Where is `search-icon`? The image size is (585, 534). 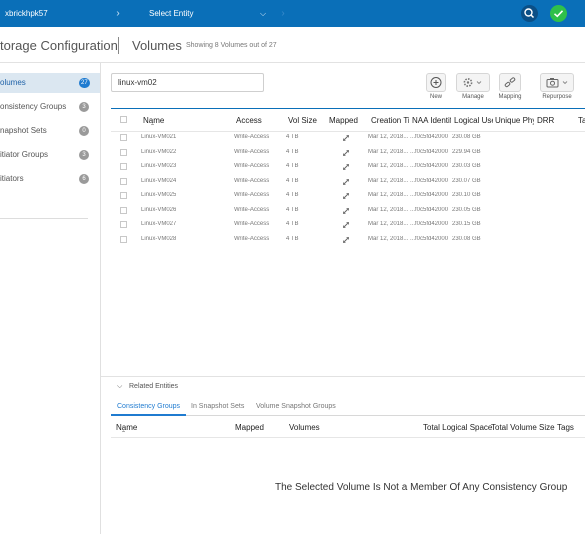 search-icon is located at coordinates (529, 13).